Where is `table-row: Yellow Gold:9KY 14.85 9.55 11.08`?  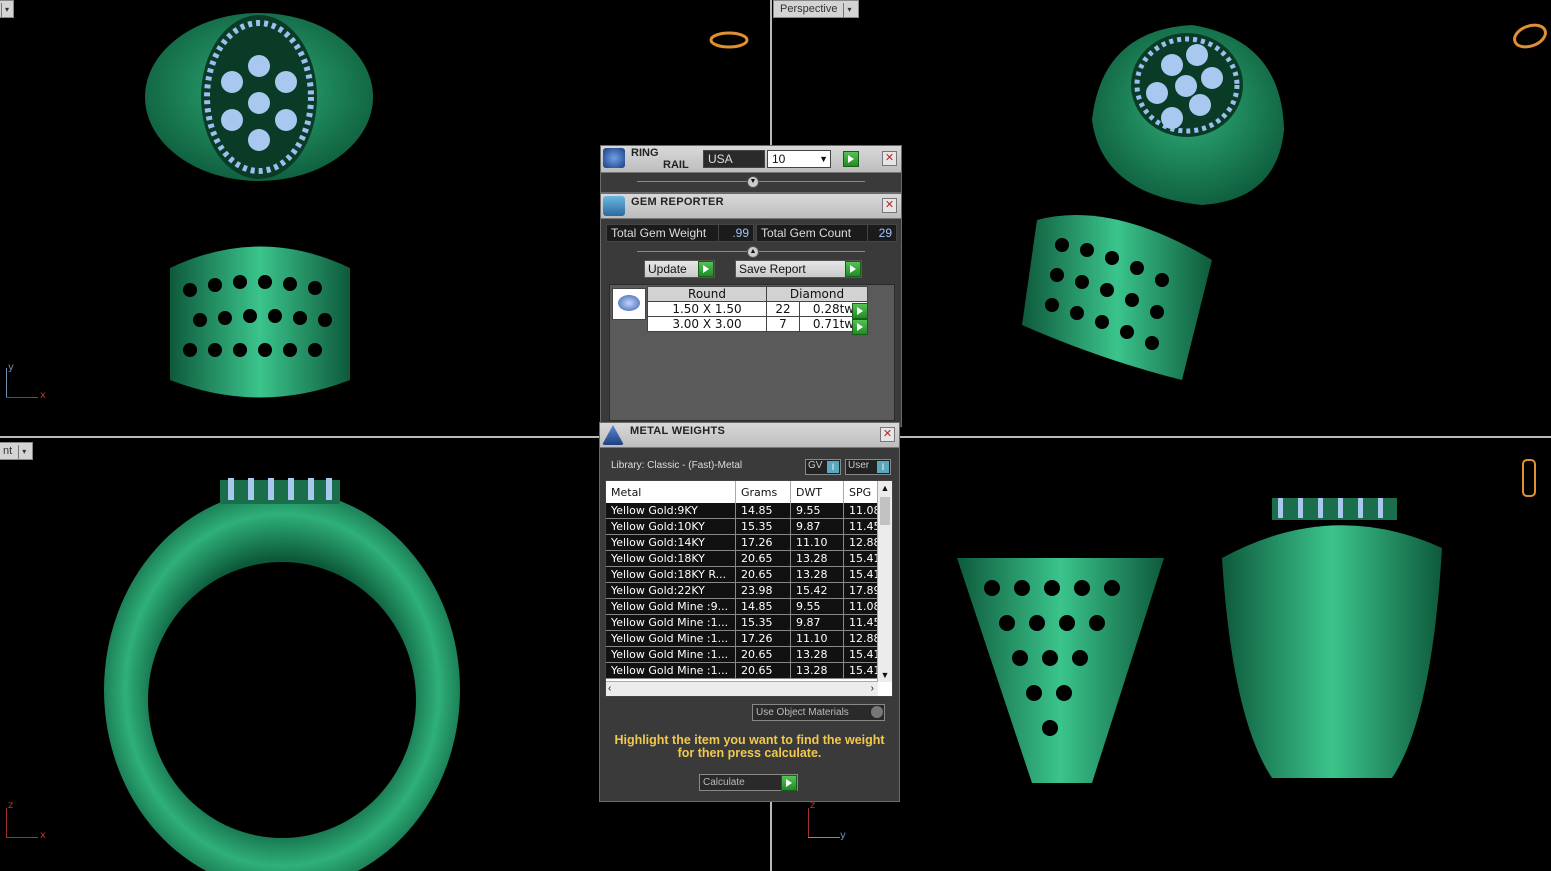 table-row: Yellow Gold:9KY 14.85 9.55 11.08 is located at coordinates (746, 511).